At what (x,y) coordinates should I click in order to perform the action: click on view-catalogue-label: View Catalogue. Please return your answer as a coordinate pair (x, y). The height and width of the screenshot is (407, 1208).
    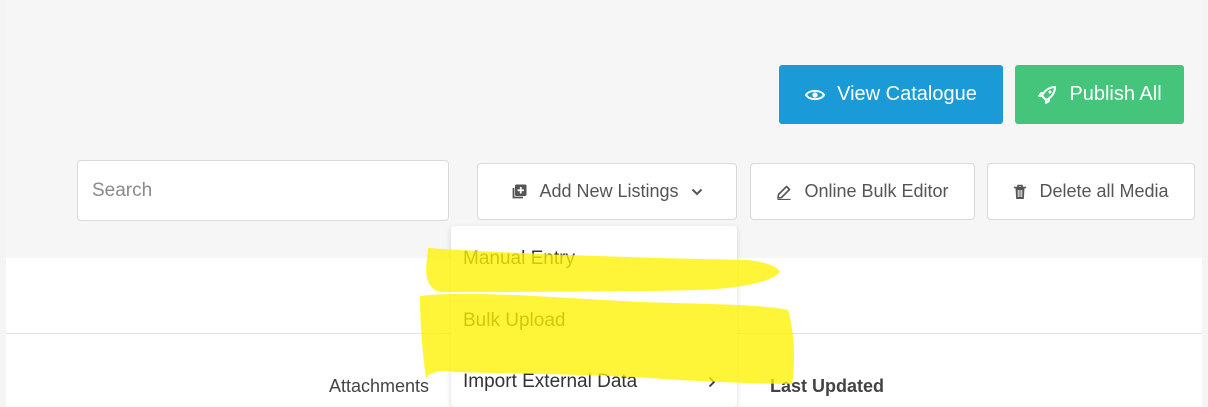
    Looking at the image, I should click on (907, 94).